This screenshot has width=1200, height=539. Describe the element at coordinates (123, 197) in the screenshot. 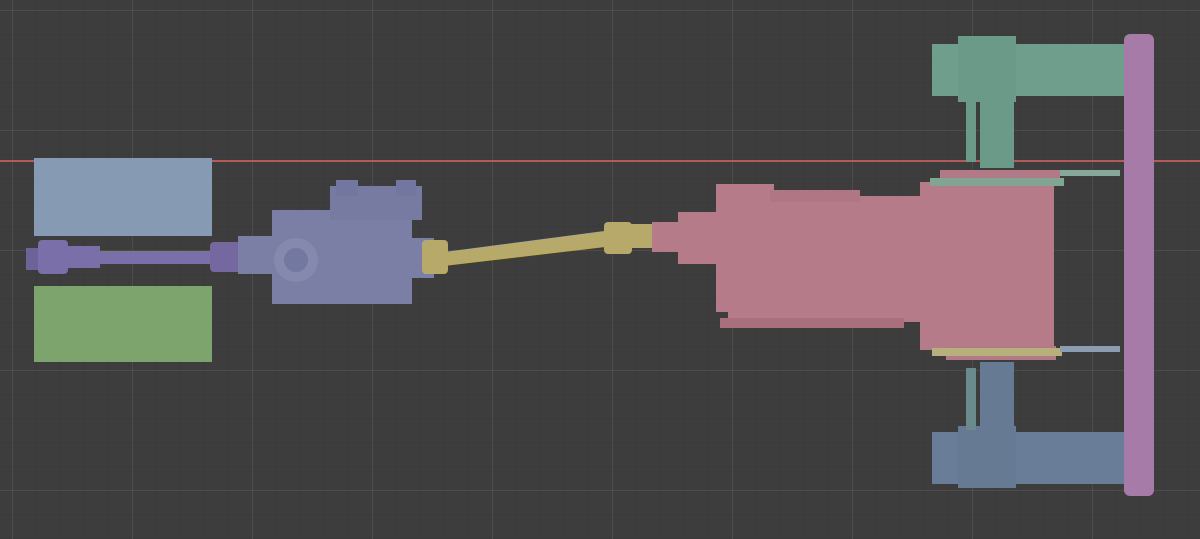

I see `blue-block` at that location.